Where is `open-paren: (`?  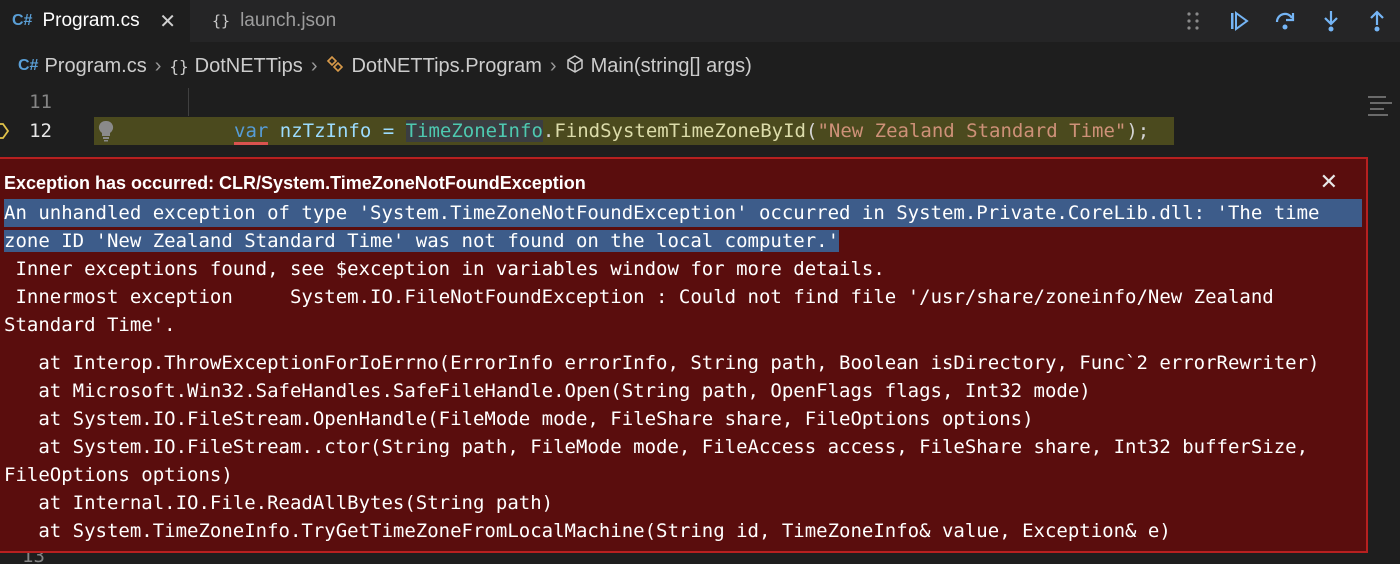
open-paren: ( is located at coordinates (812, 131).